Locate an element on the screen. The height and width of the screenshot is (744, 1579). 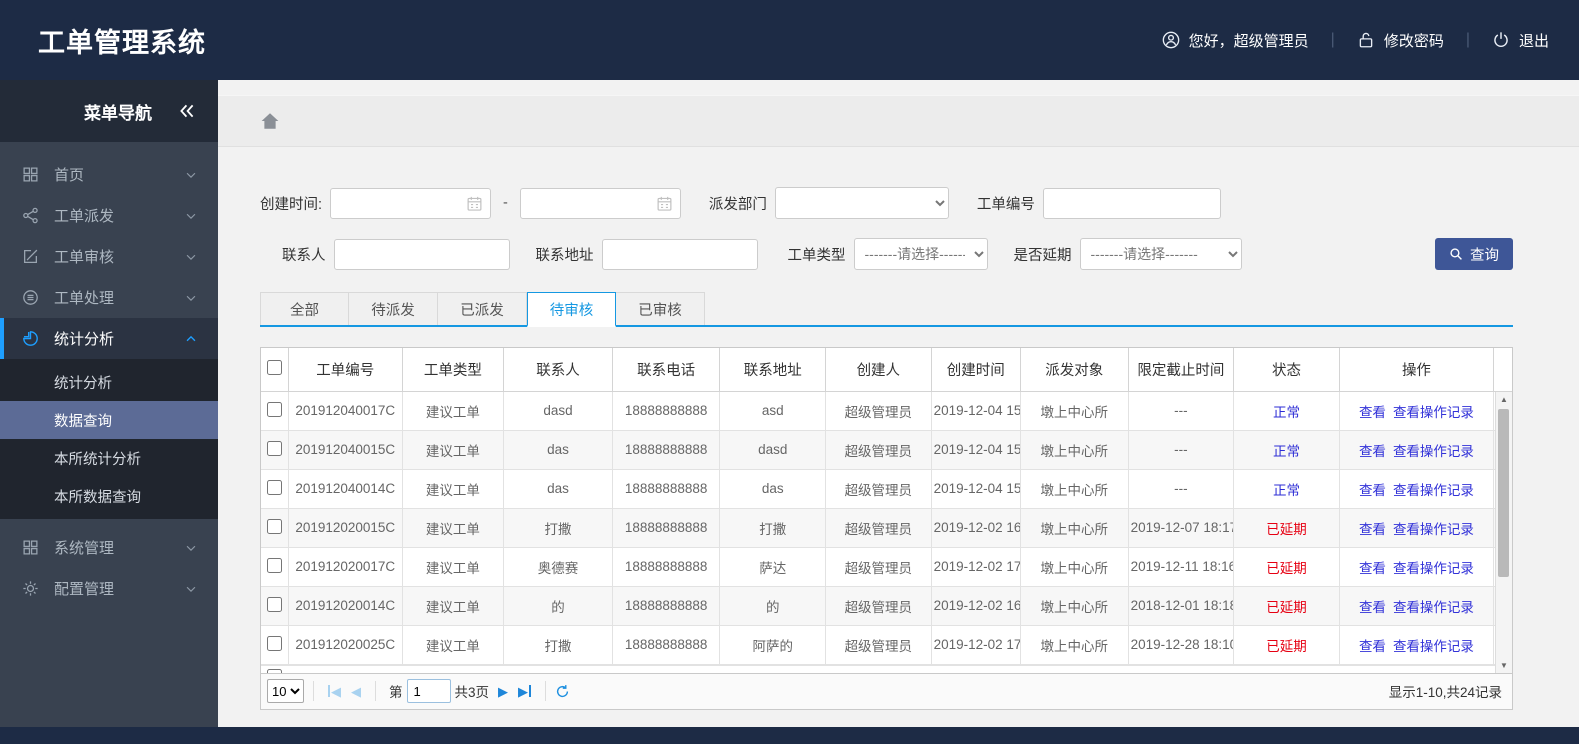
sidebar-item-process: 工单处理 is located at coordinates (109, 297).